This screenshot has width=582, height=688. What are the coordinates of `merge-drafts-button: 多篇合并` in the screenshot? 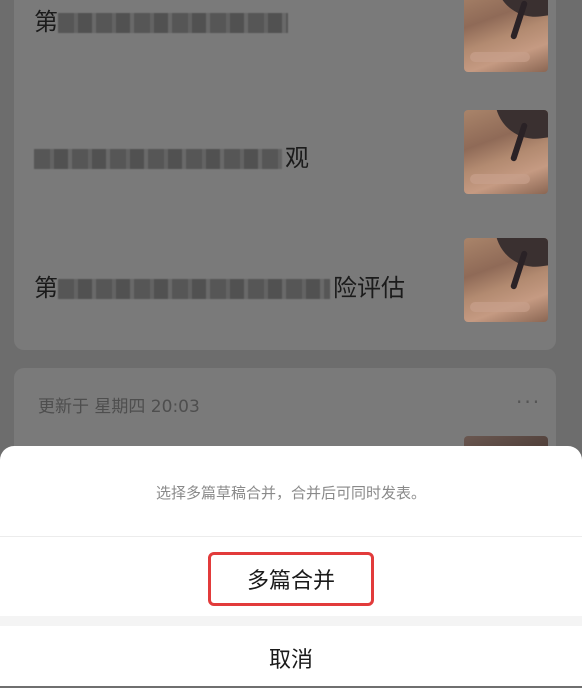 It's located at (291, 579).